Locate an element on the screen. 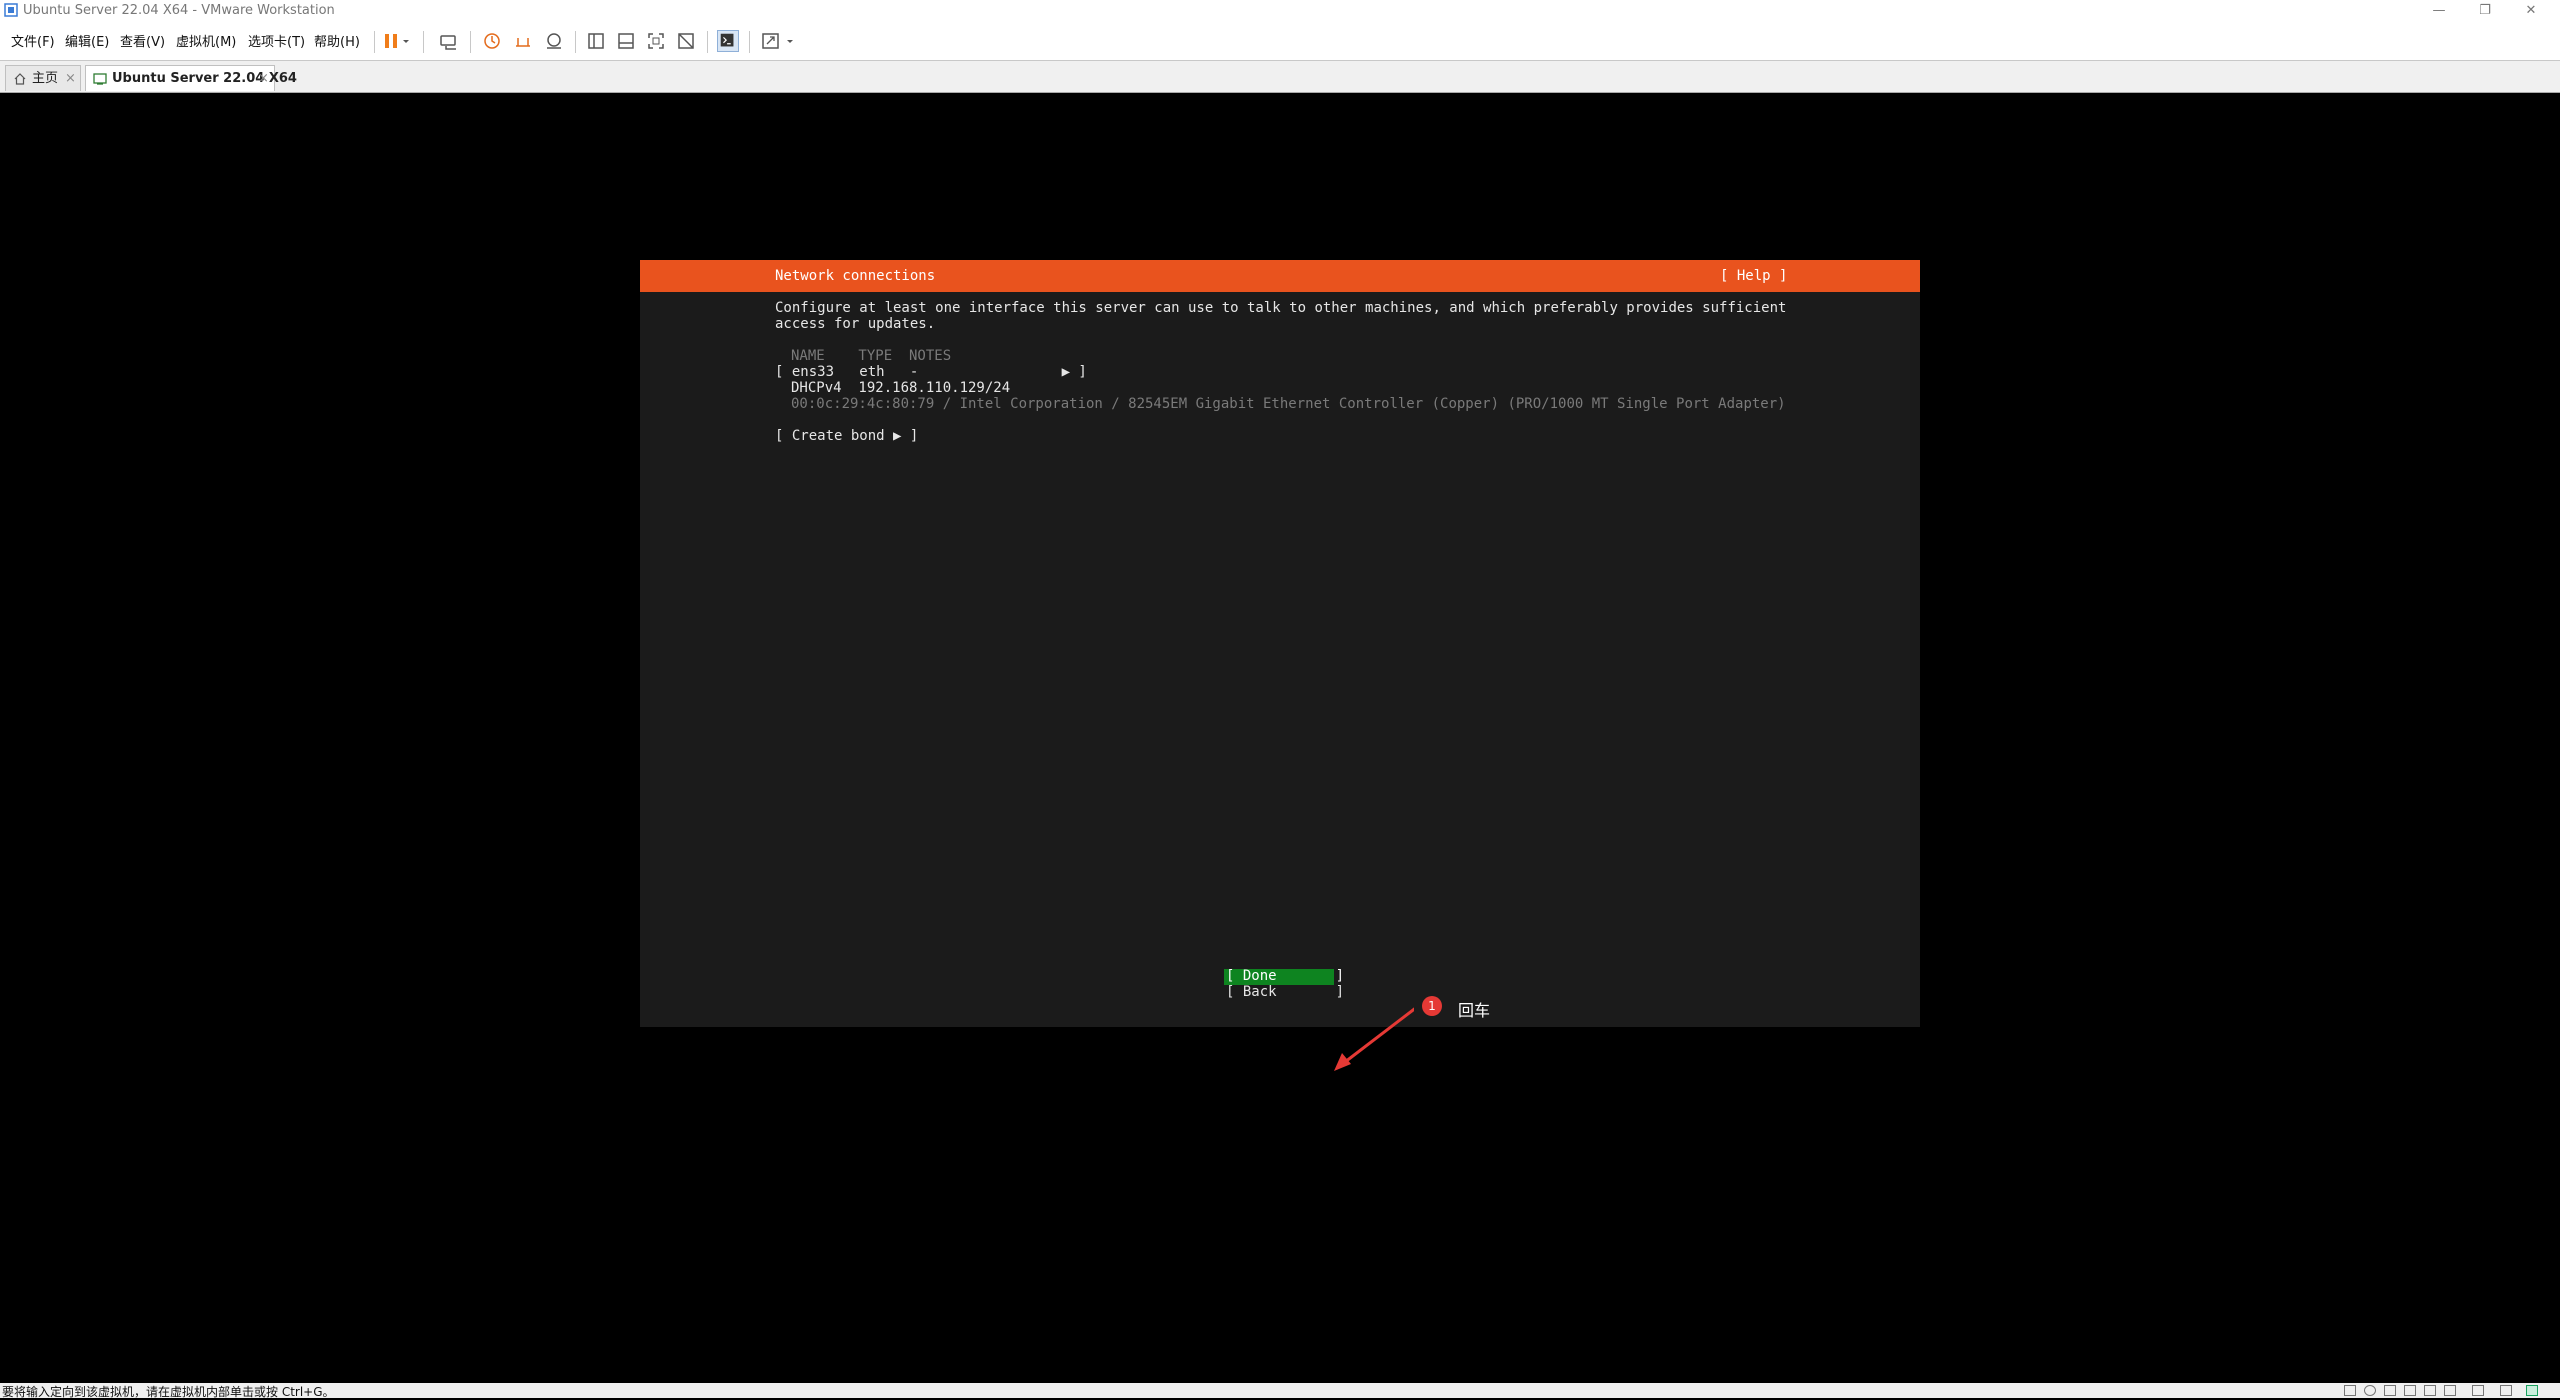  step-badge: 1 is located at coordinates (1432, 1006).